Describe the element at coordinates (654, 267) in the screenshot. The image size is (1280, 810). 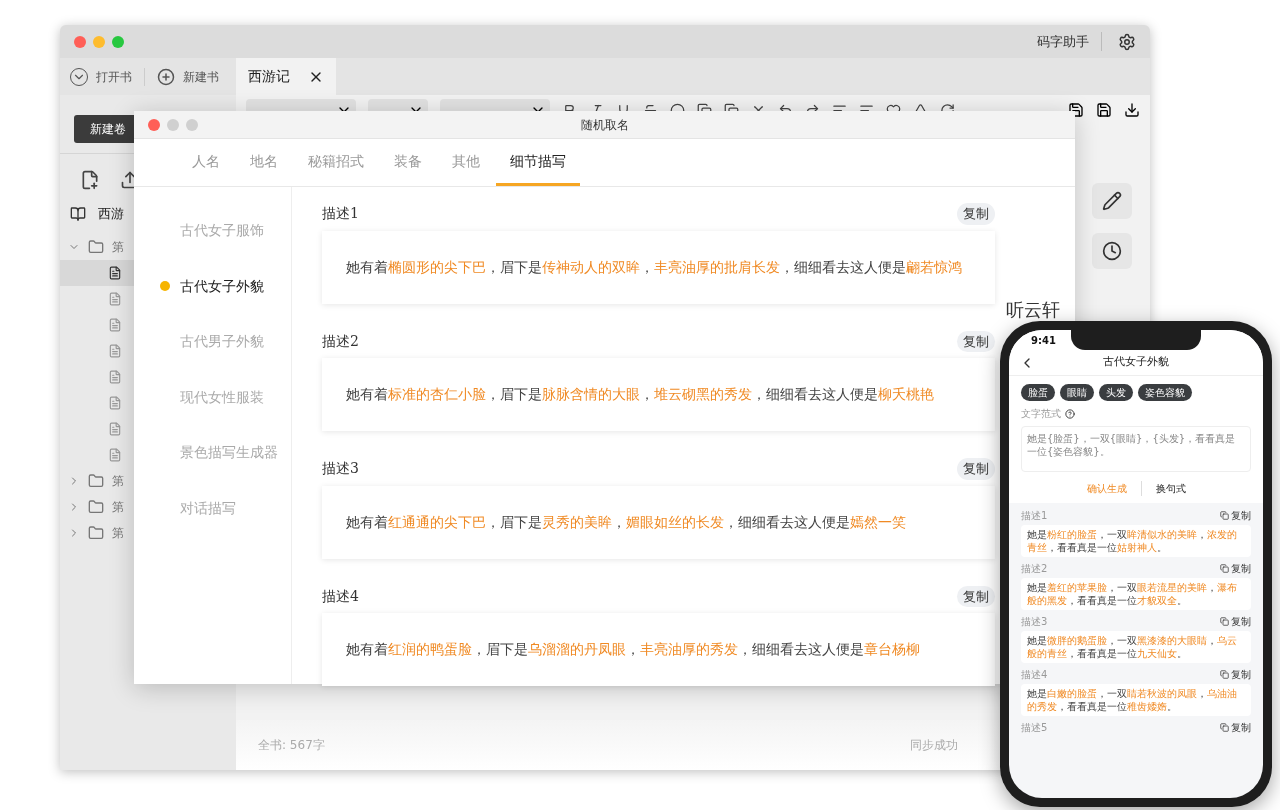
I see `description-text: 她有着椭圆形的尖下巴，眉下是传神动人的双眸，丰亮油厚的批肩长发，细细看去这人便是翩若惊鸿` at that location.